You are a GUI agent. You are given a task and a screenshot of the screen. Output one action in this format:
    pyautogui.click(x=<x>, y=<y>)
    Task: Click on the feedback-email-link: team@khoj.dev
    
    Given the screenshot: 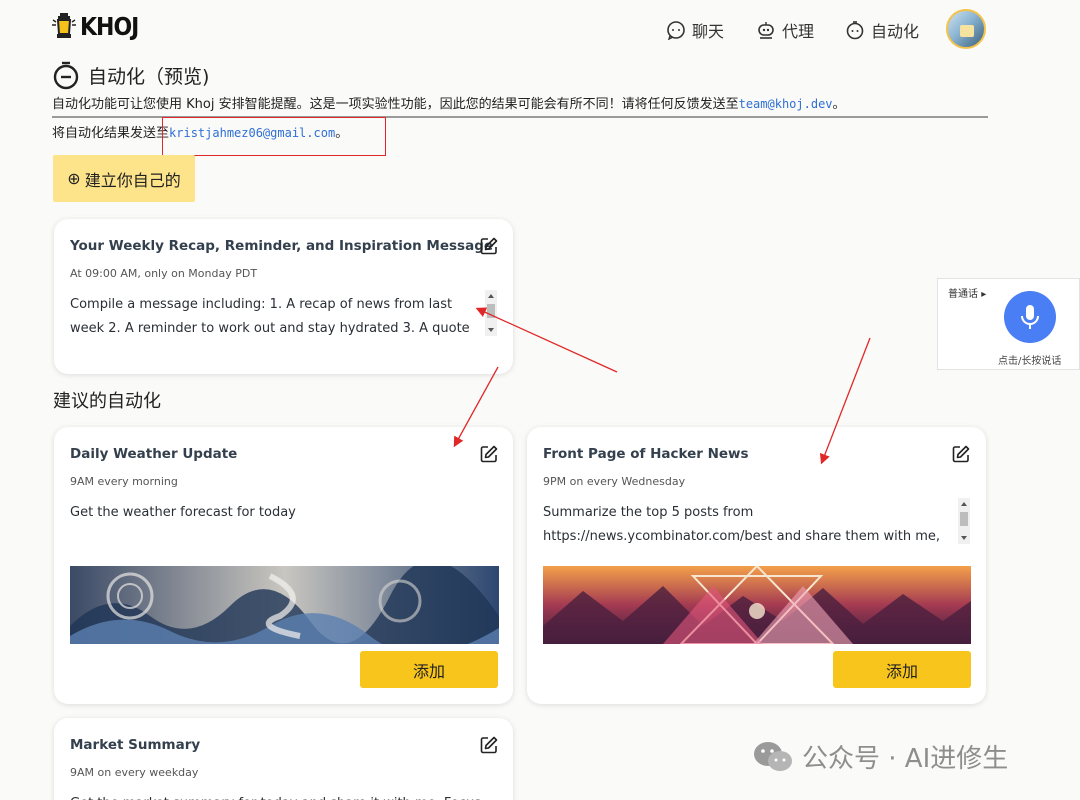 What is the action you would take?
    pyautogui.click(x=786, y=104)
    